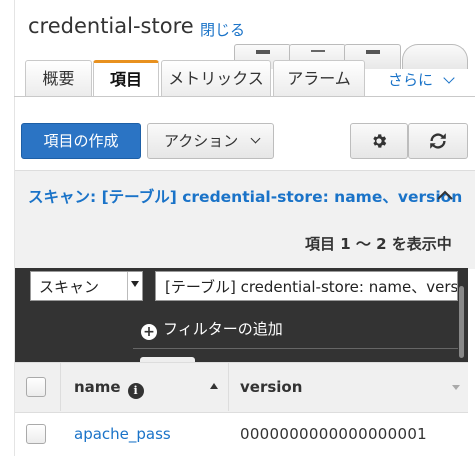 This screenshot has width=475, height=456. I want to click on tab-items: 項目, so click(126, 78).